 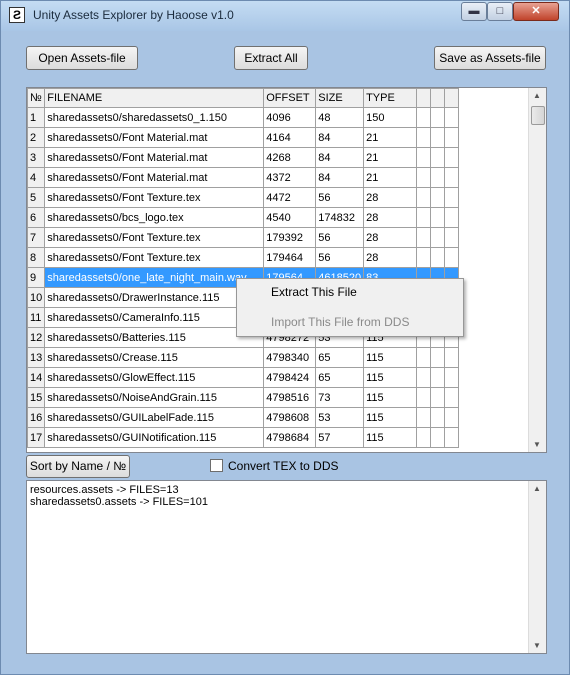 I want to click on header-offset: OFFSET, so click(x=290, y=98).